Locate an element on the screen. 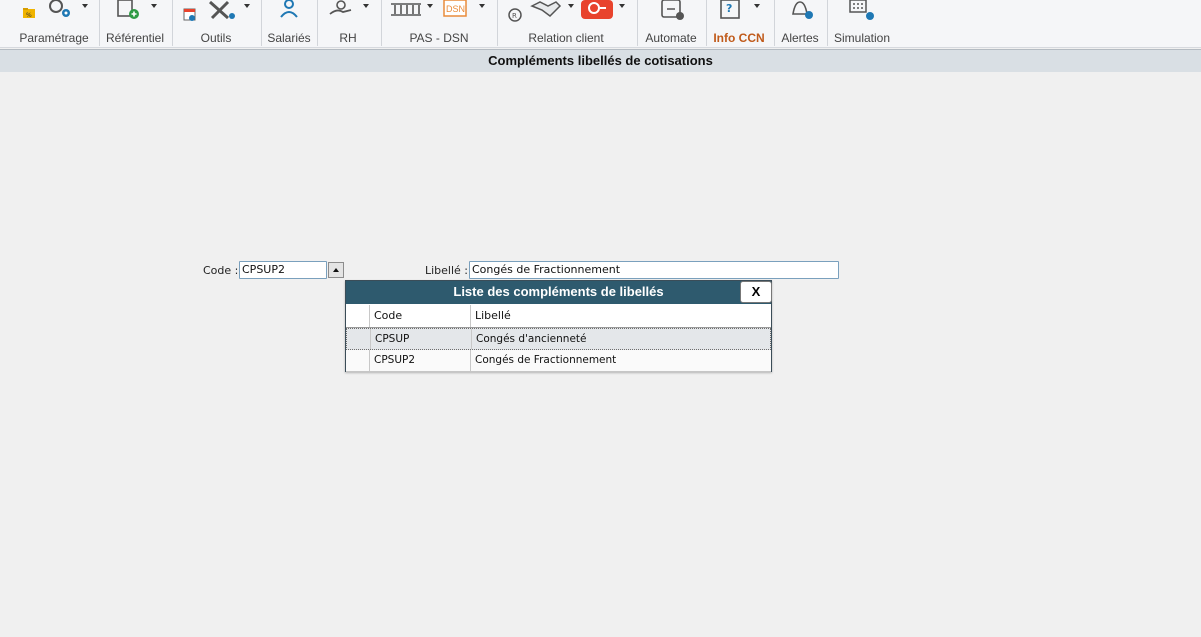 This screenshot has height=637, width=1201. bank-icon is located at coordinates (406, 9).